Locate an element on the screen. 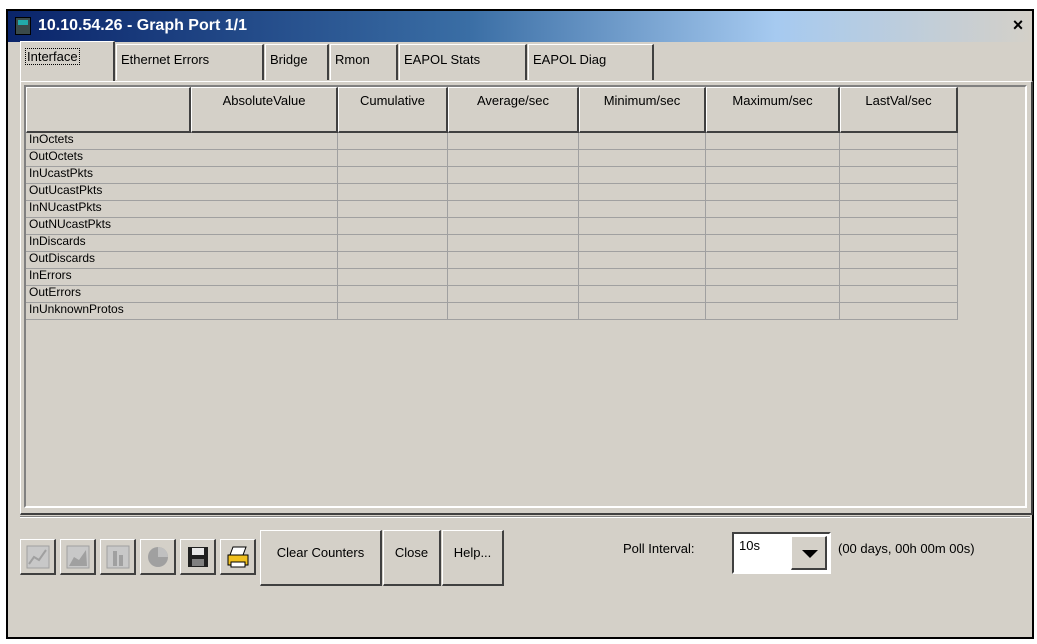 The height and width of the screenshot is (644, 1037). row-label: OutDiscards is located at coordinates (108, 260).